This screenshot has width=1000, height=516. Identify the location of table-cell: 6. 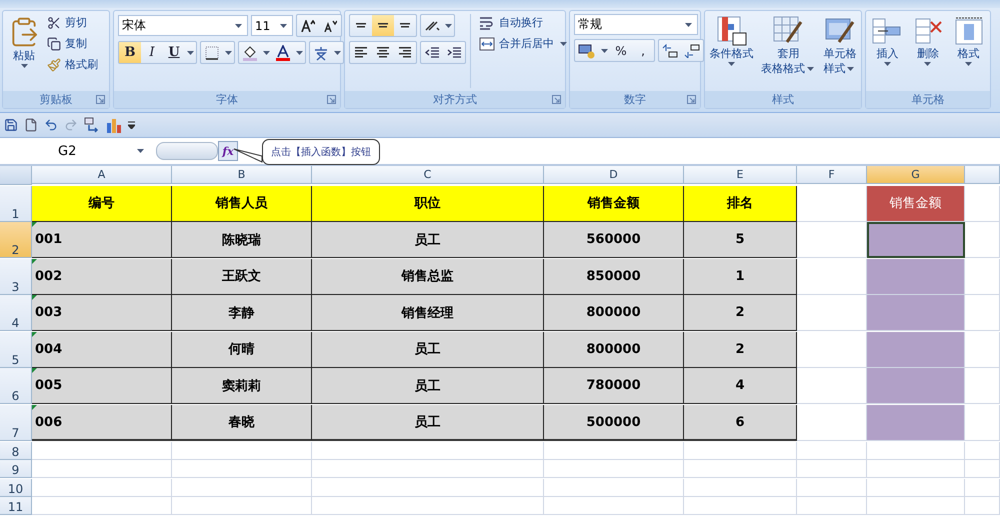
(740, 423).